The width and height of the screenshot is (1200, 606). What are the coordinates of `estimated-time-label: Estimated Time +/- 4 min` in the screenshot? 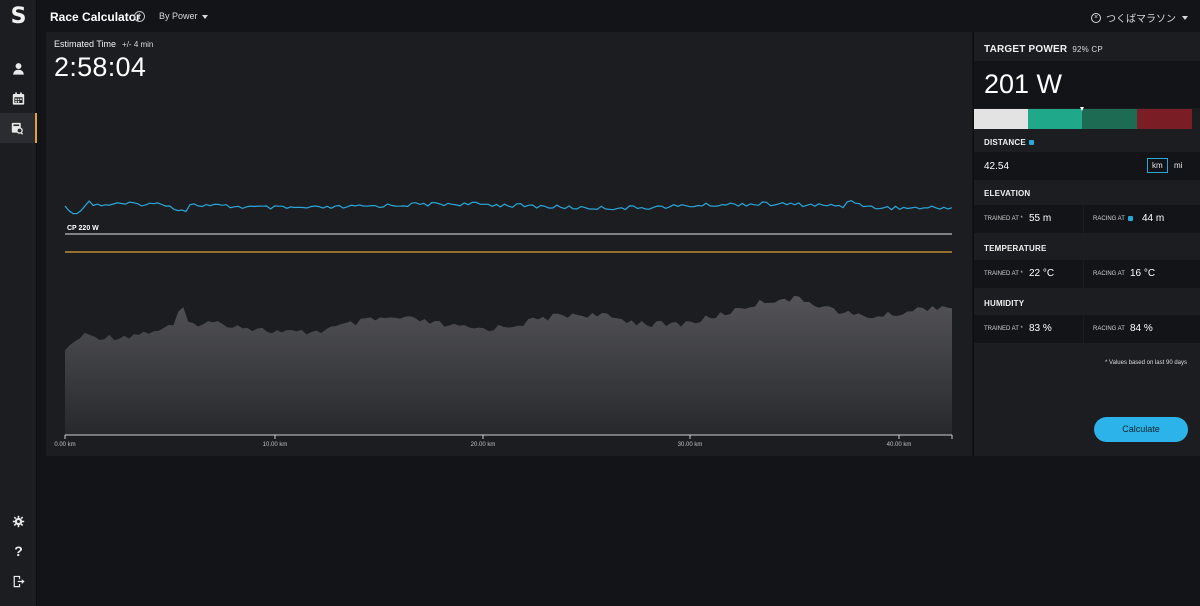 It's located at (103, 44).